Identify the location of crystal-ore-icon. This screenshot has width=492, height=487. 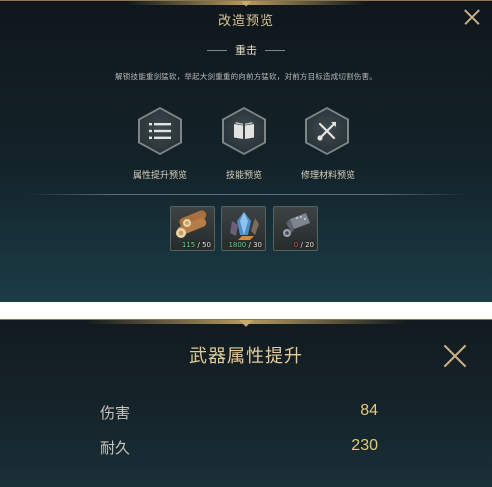
(244, 226).